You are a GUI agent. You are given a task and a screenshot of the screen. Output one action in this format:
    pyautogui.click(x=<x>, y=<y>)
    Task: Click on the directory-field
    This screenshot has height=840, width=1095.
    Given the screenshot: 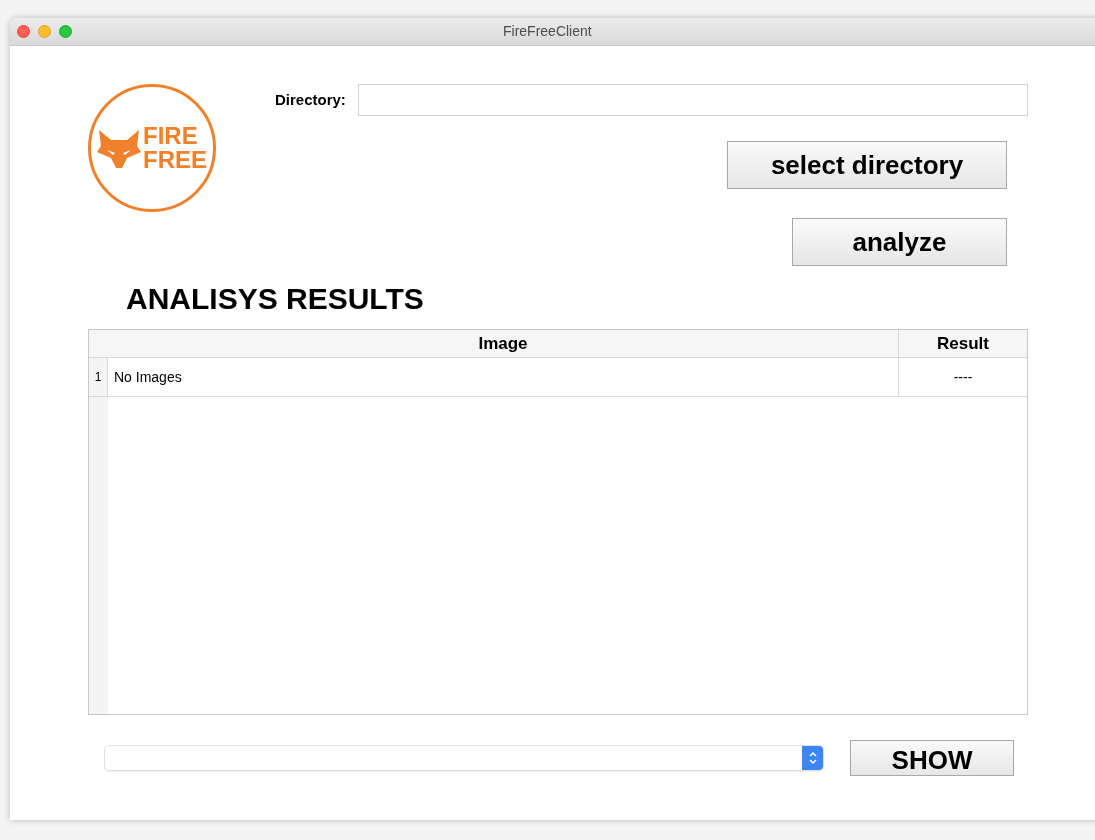 What is the action you would take?
    pyautogui.click(x=692, y=100)
    